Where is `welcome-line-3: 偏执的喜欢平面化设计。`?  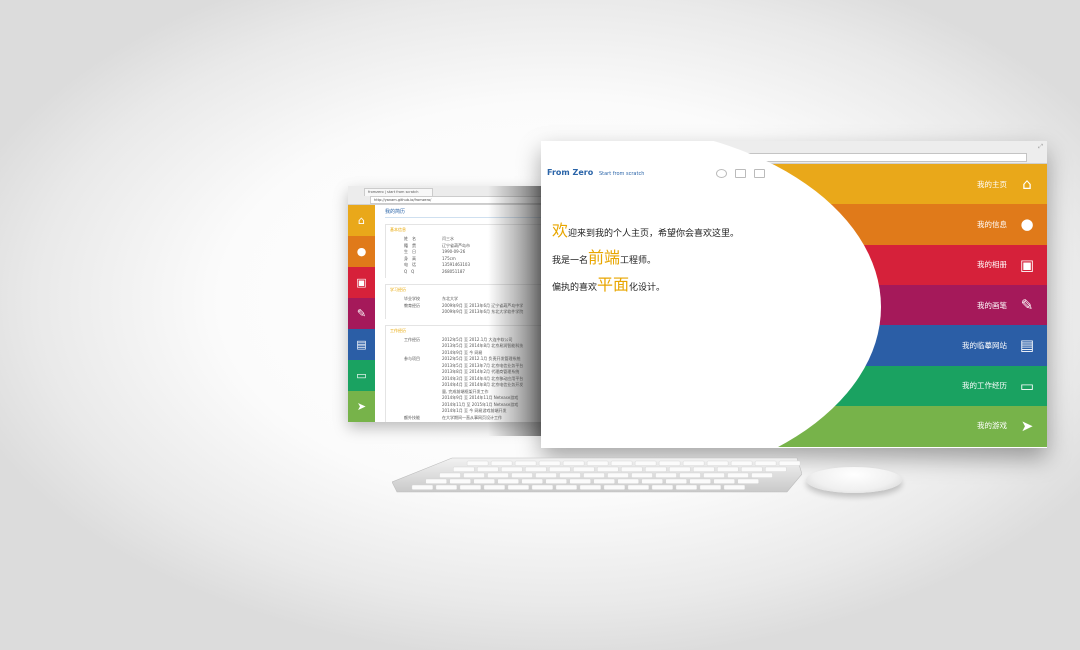
welcome-line-3: 偏执的喜欢平面化设计。 is located at coordinates (645, 286).